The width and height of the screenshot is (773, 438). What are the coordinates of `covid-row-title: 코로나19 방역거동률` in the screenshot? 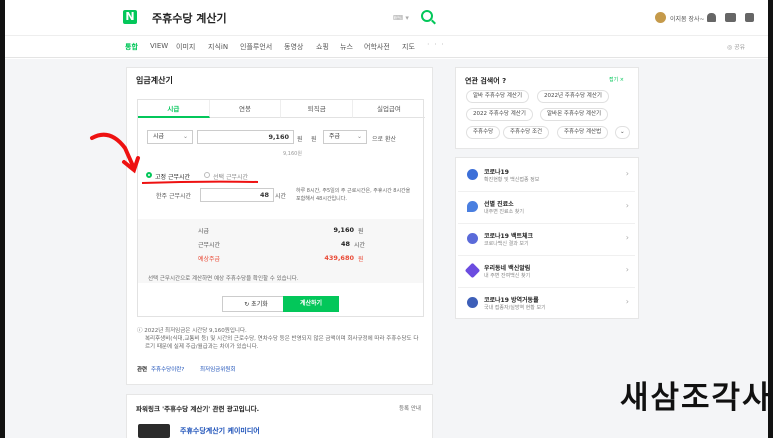 It's located at (511, 300).